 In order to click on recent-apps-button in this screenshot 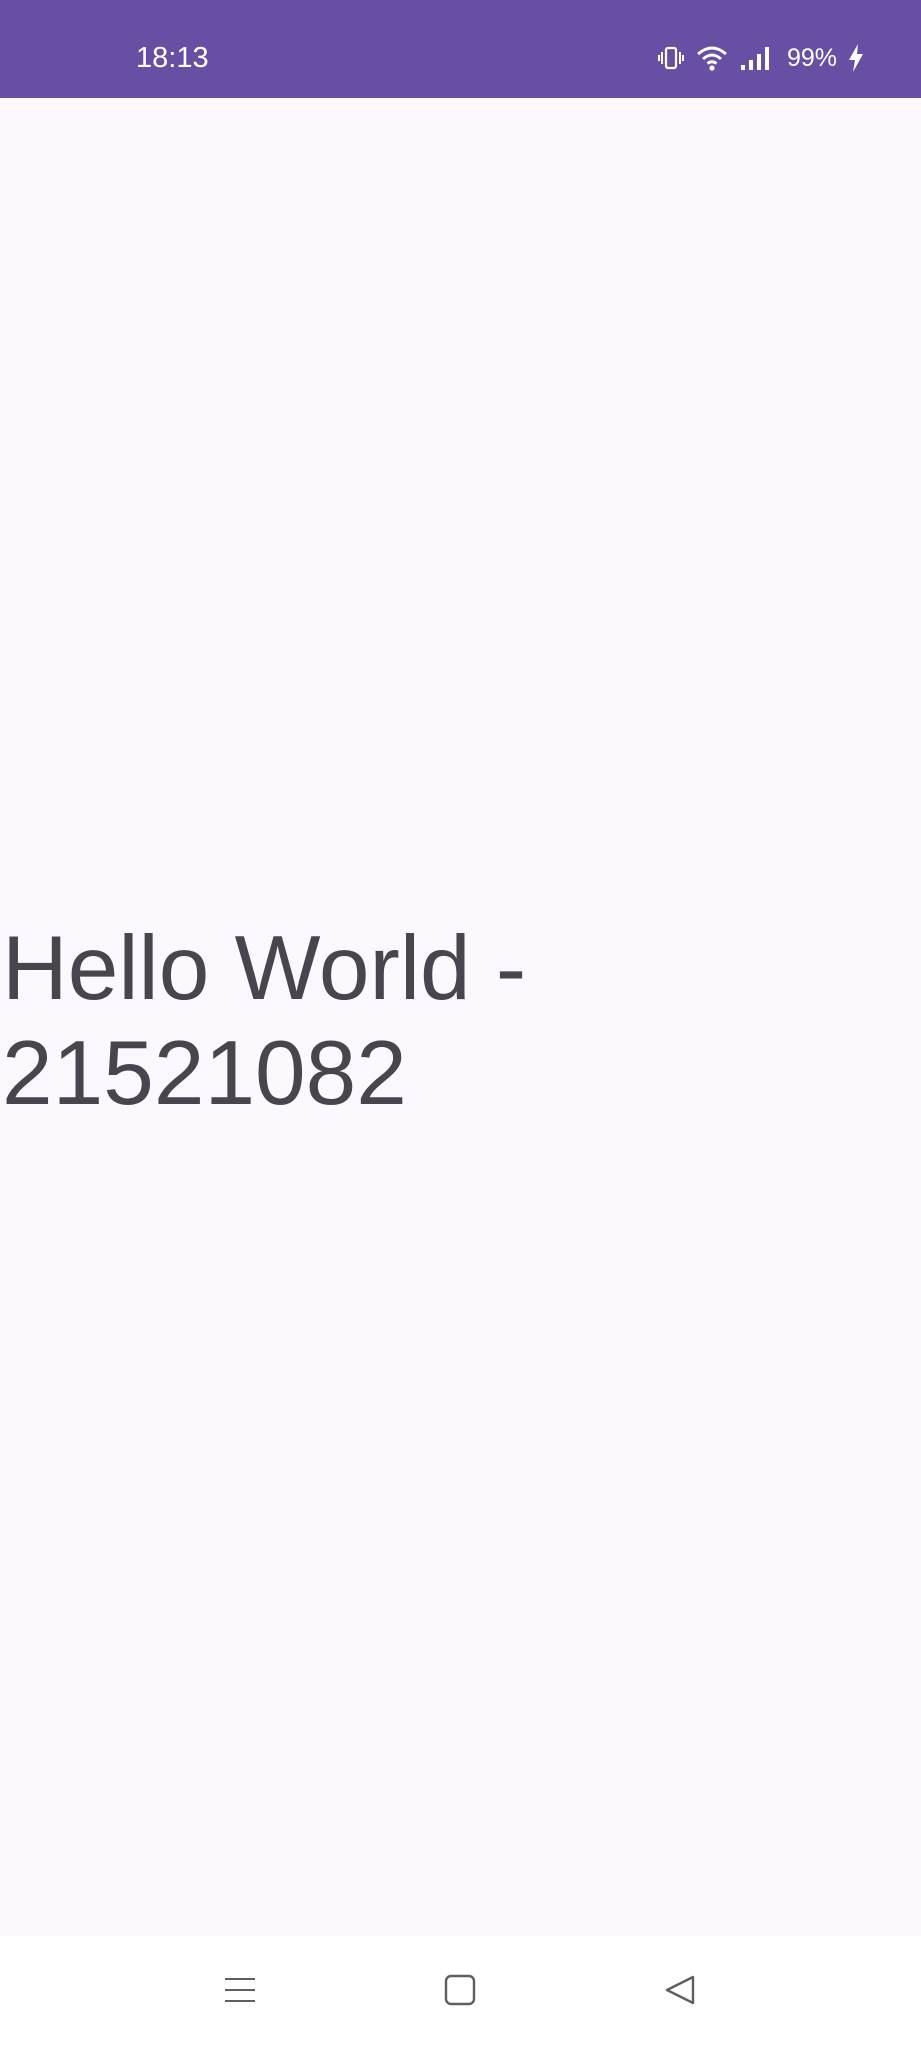, I will do `click(240, 1992)`.